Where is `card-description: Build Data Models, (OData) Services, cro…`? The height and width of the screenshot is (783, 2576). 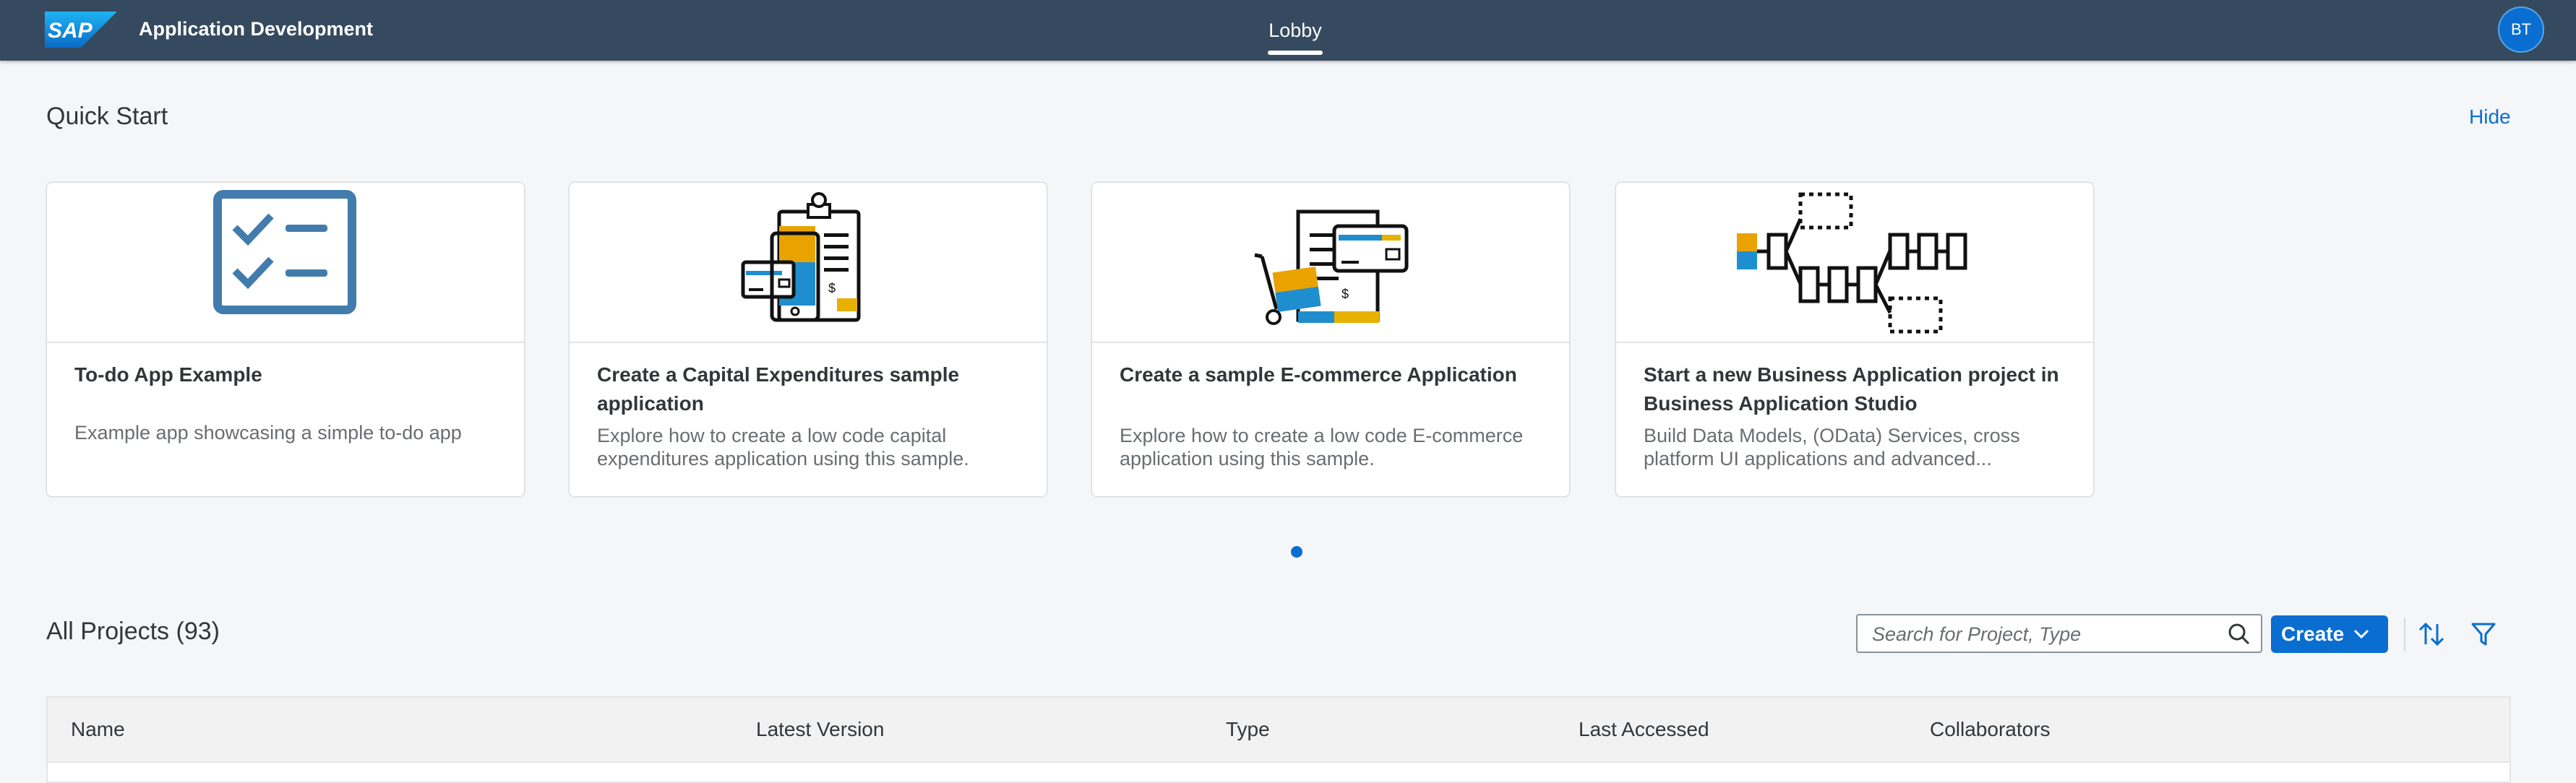 card-description: Build Data Models, (OData) Services, cro… is located at coordinates (1832, 447).